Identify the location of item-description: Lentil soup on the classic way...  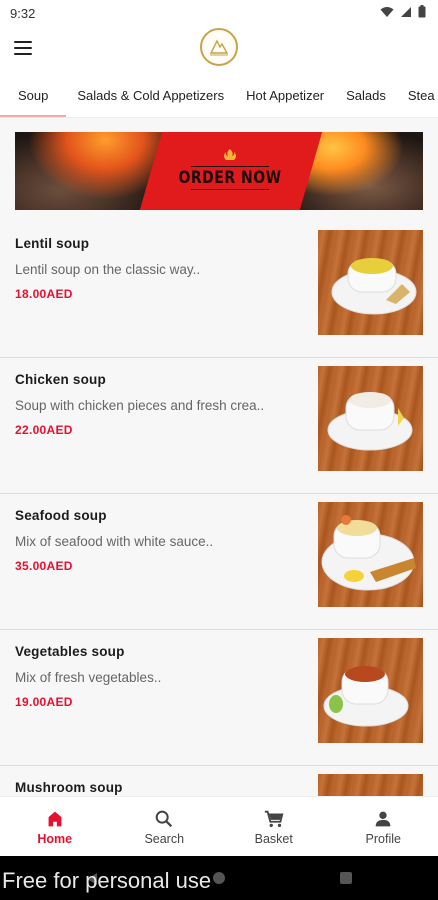
(108, 269).